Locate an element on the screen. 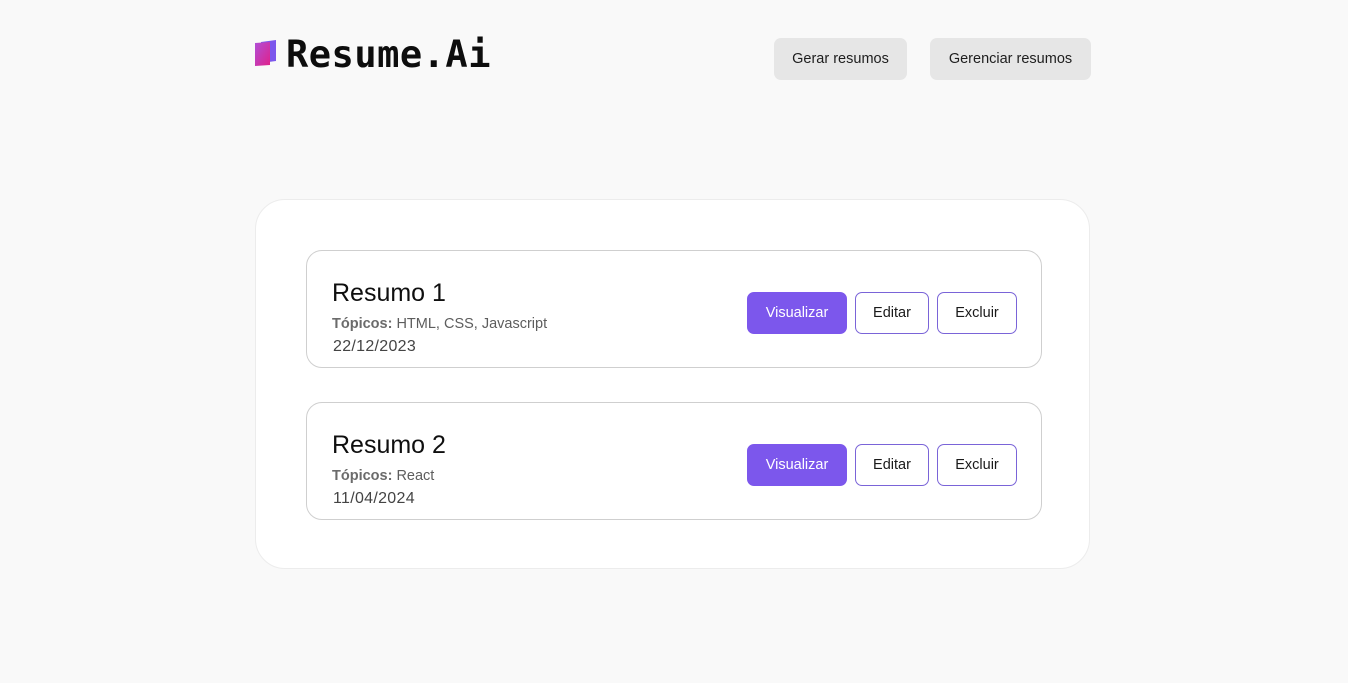  summary-title: Resumo 1 is located at coordinates (389, 293).